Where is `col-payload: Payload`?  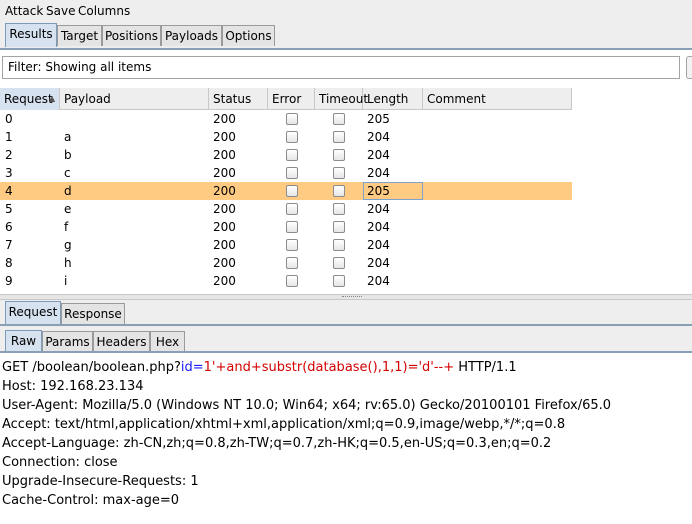
col-payload: Payload is located at coordinates (134, 99).